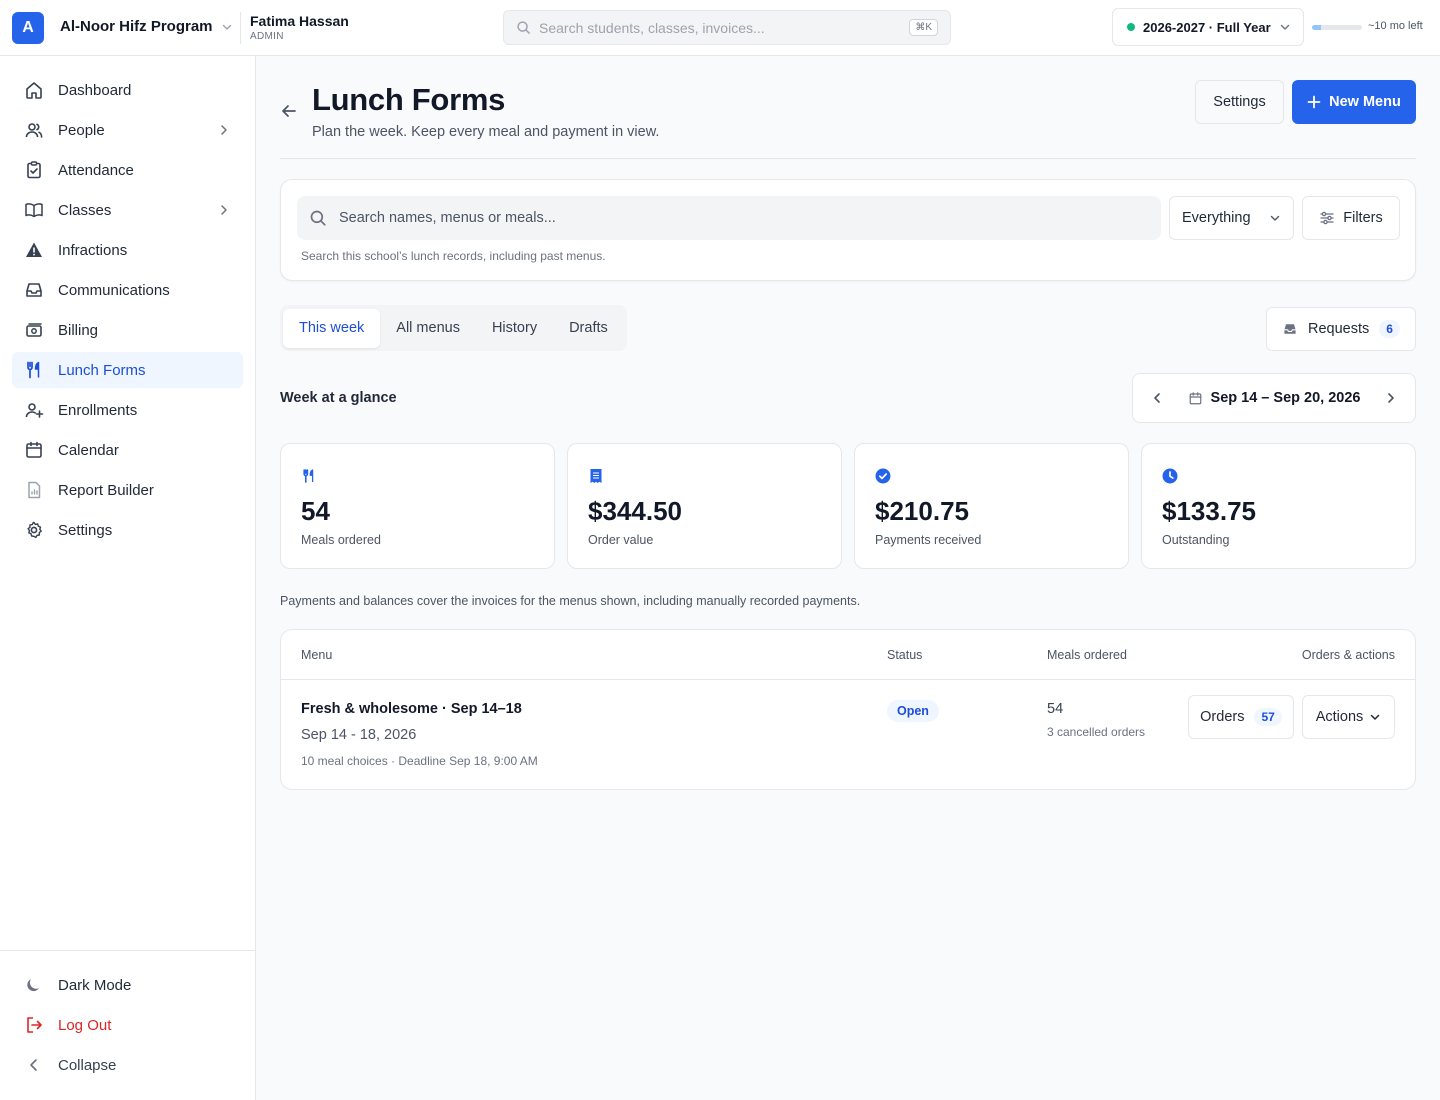  Describe the element at coordinates (127, 985) in the screenshot. I see `dark-mode-toggle: Dark Mode` at that location.